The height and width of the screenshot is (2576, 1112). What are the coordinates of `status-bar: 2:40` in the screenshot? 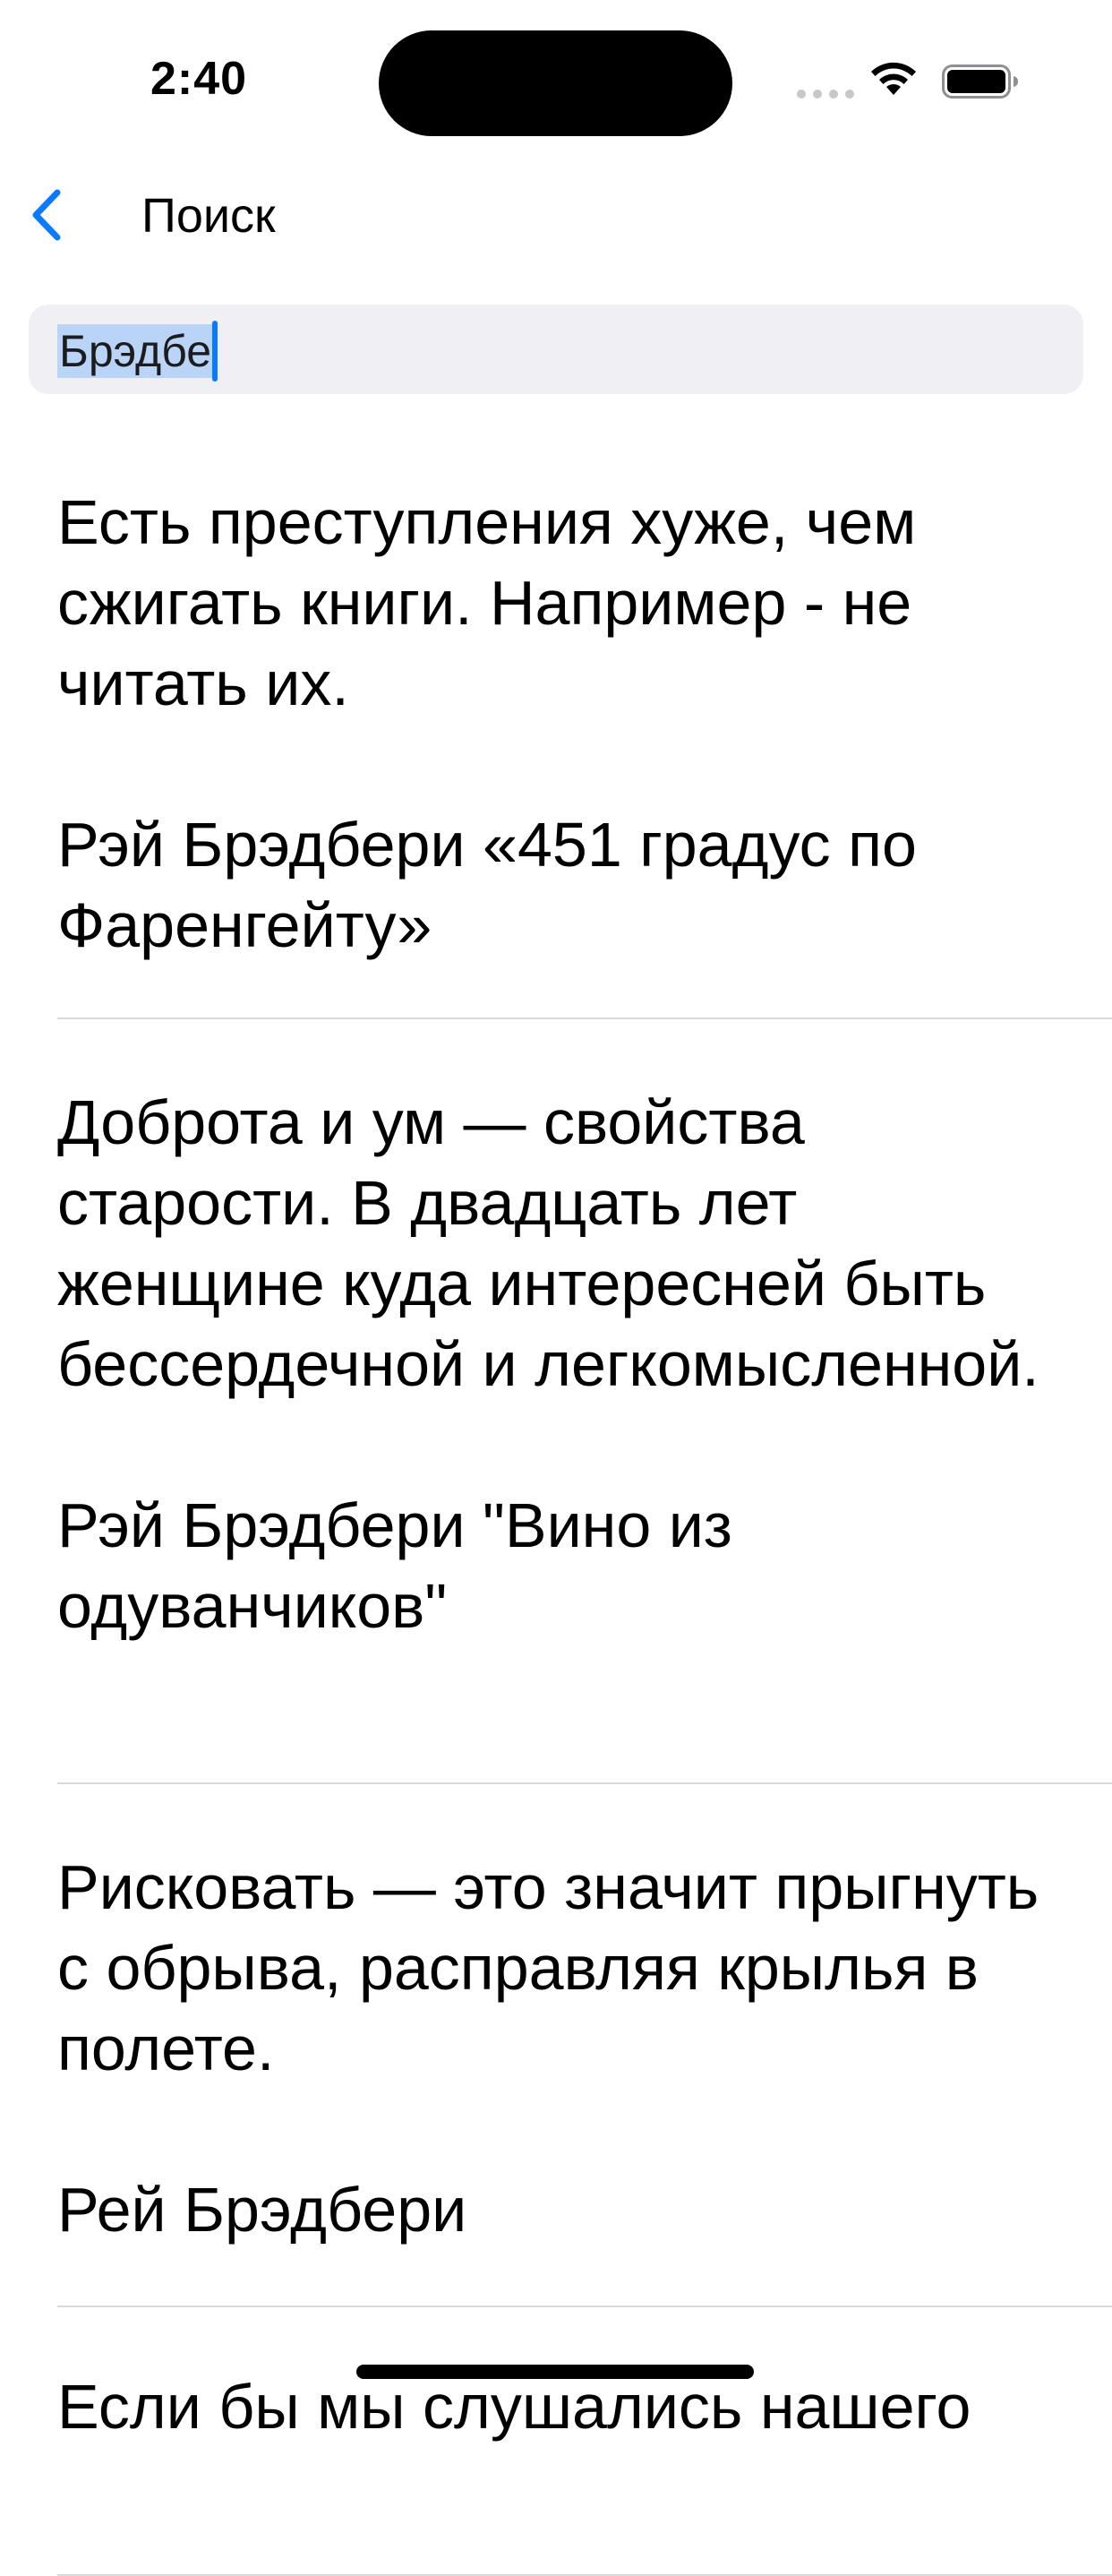 It's located at (556, 76).